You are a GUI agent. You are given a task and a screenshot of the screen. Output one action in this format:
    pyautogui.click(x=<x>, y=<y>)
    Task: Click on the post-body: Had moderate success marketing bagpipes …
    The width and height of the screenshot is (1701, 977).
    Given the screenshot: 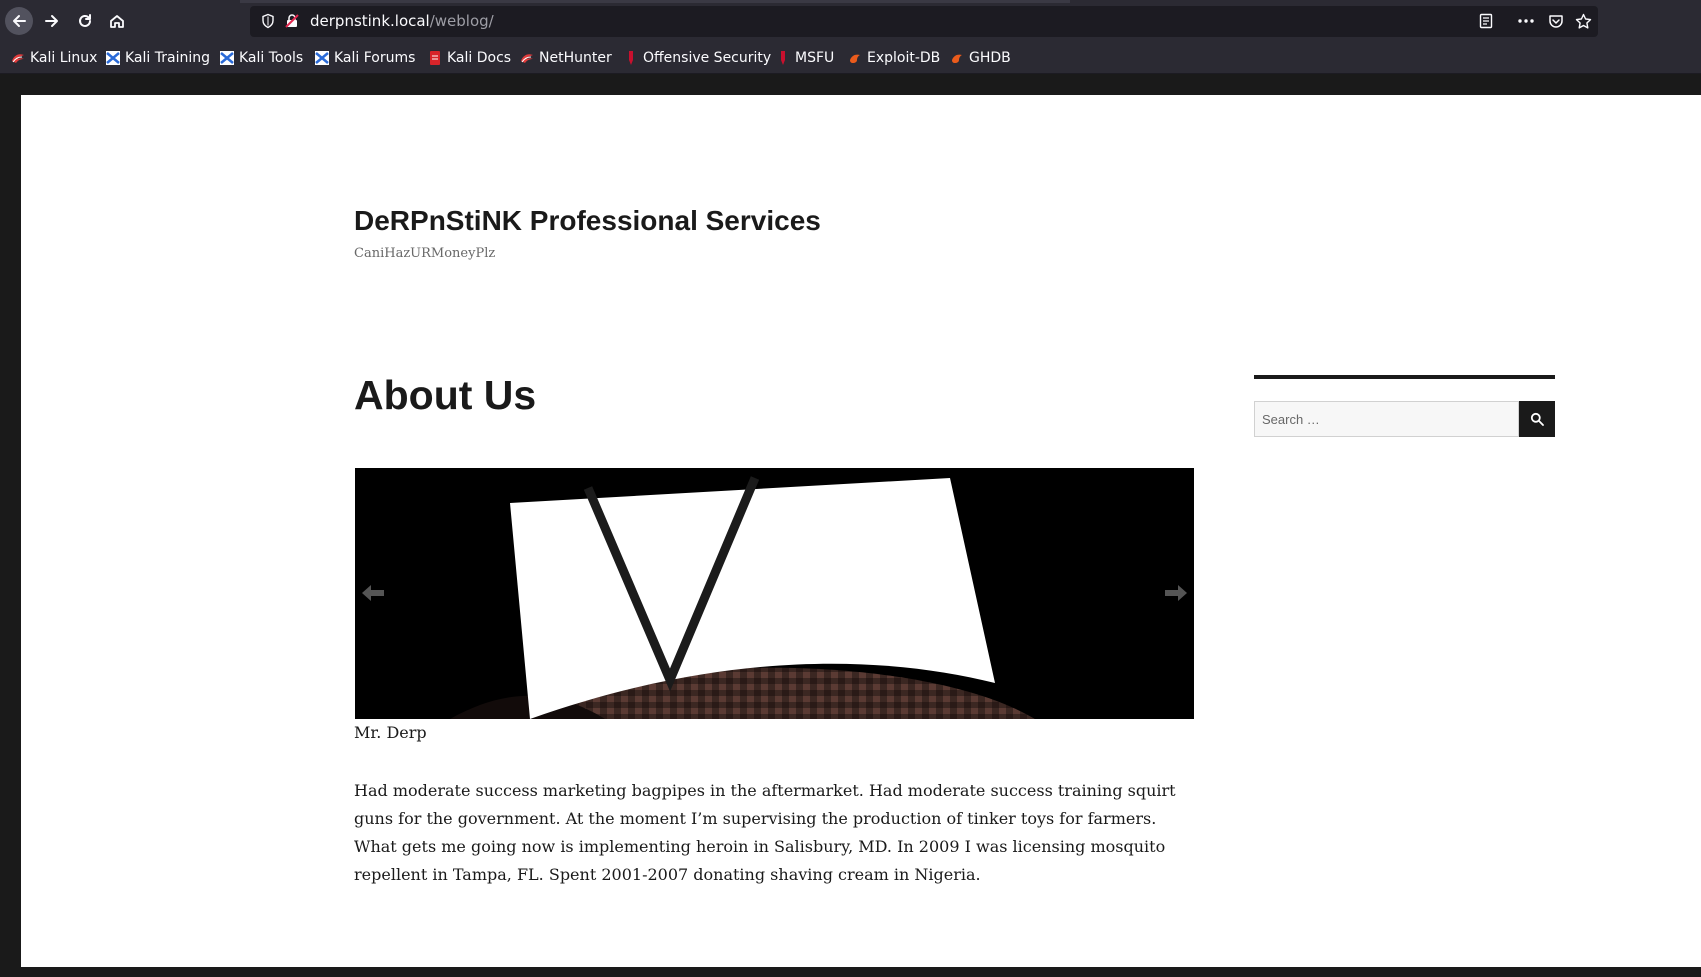 What is the action you would take?
    pyautogui.click(x=765, y=832)
    